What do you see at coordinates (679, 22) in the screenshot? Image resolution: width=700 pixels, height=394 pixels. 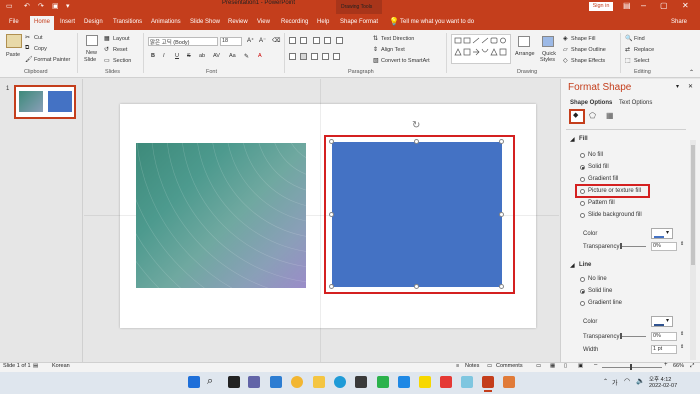 I see `share-button: Share` at bounding box center [679, 22].